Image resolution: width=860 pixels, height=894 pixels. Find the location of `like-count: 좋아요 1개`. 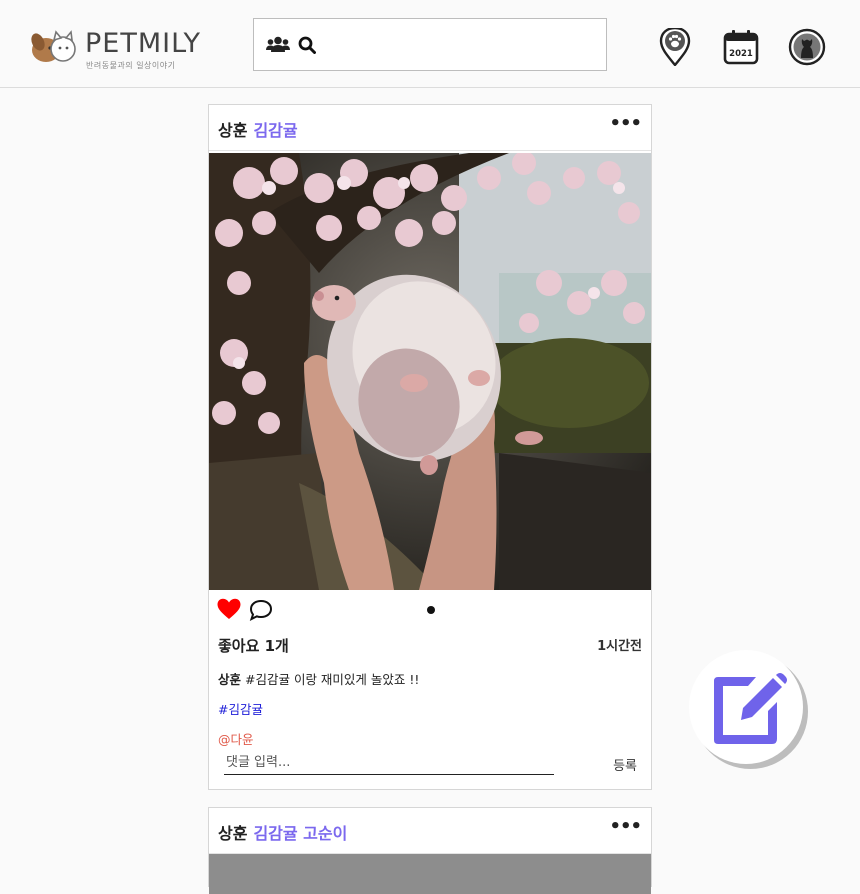

like-count: 좋아요 1개 is located at coordinates (253, 645).